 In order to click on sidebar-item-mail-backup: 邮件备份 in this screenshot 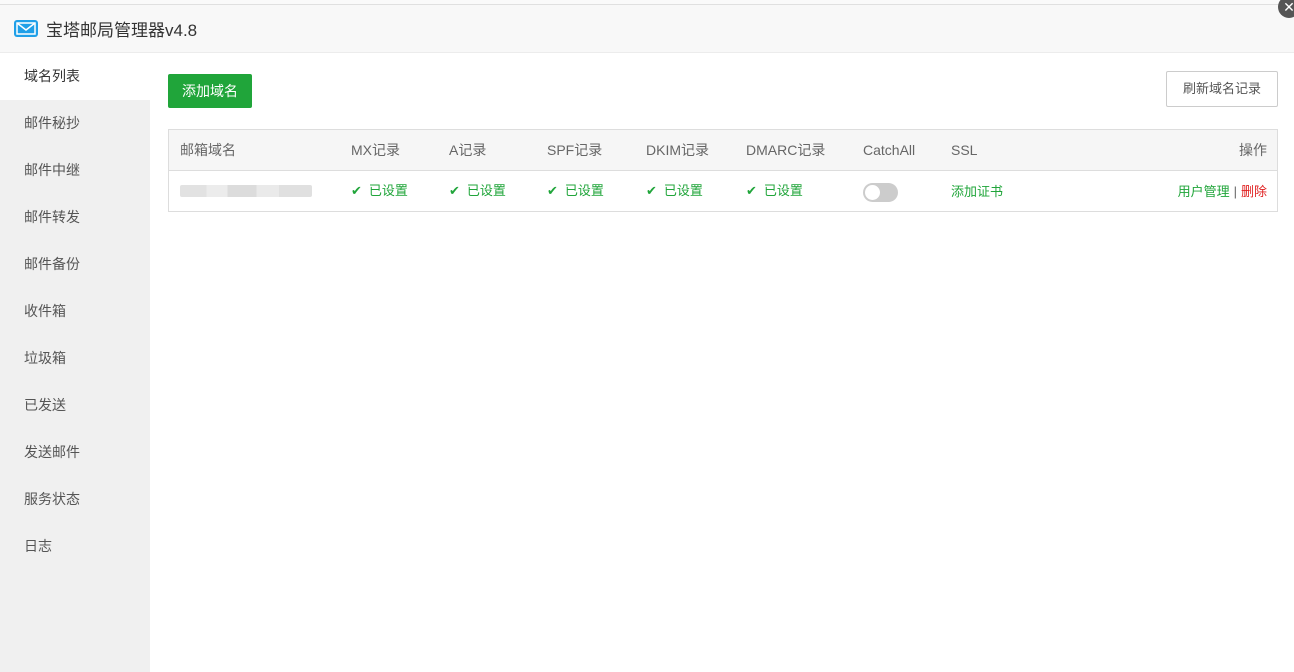, I will do `click(75, 264)`.